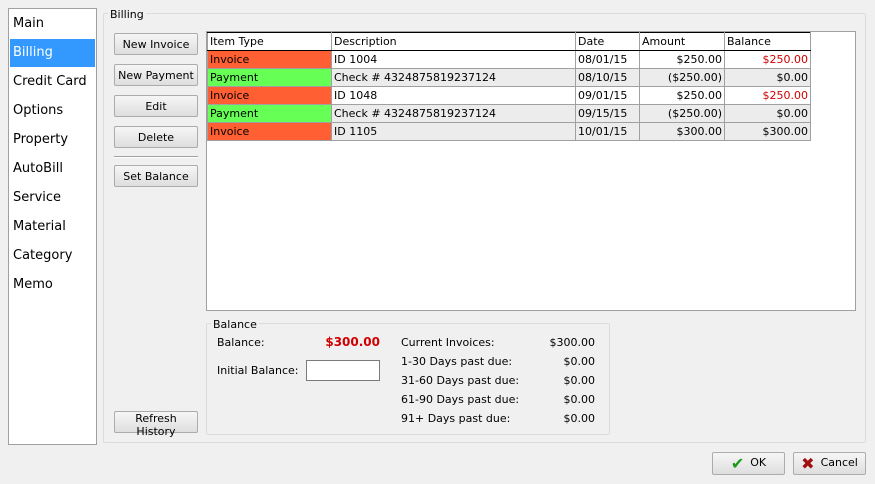 Image resolution: width=875 pixels, height=484 pixels. Describe the element at coordinates (156, 44) in the screenshot. I see `new-invoice-button: New Invoice` at that location.